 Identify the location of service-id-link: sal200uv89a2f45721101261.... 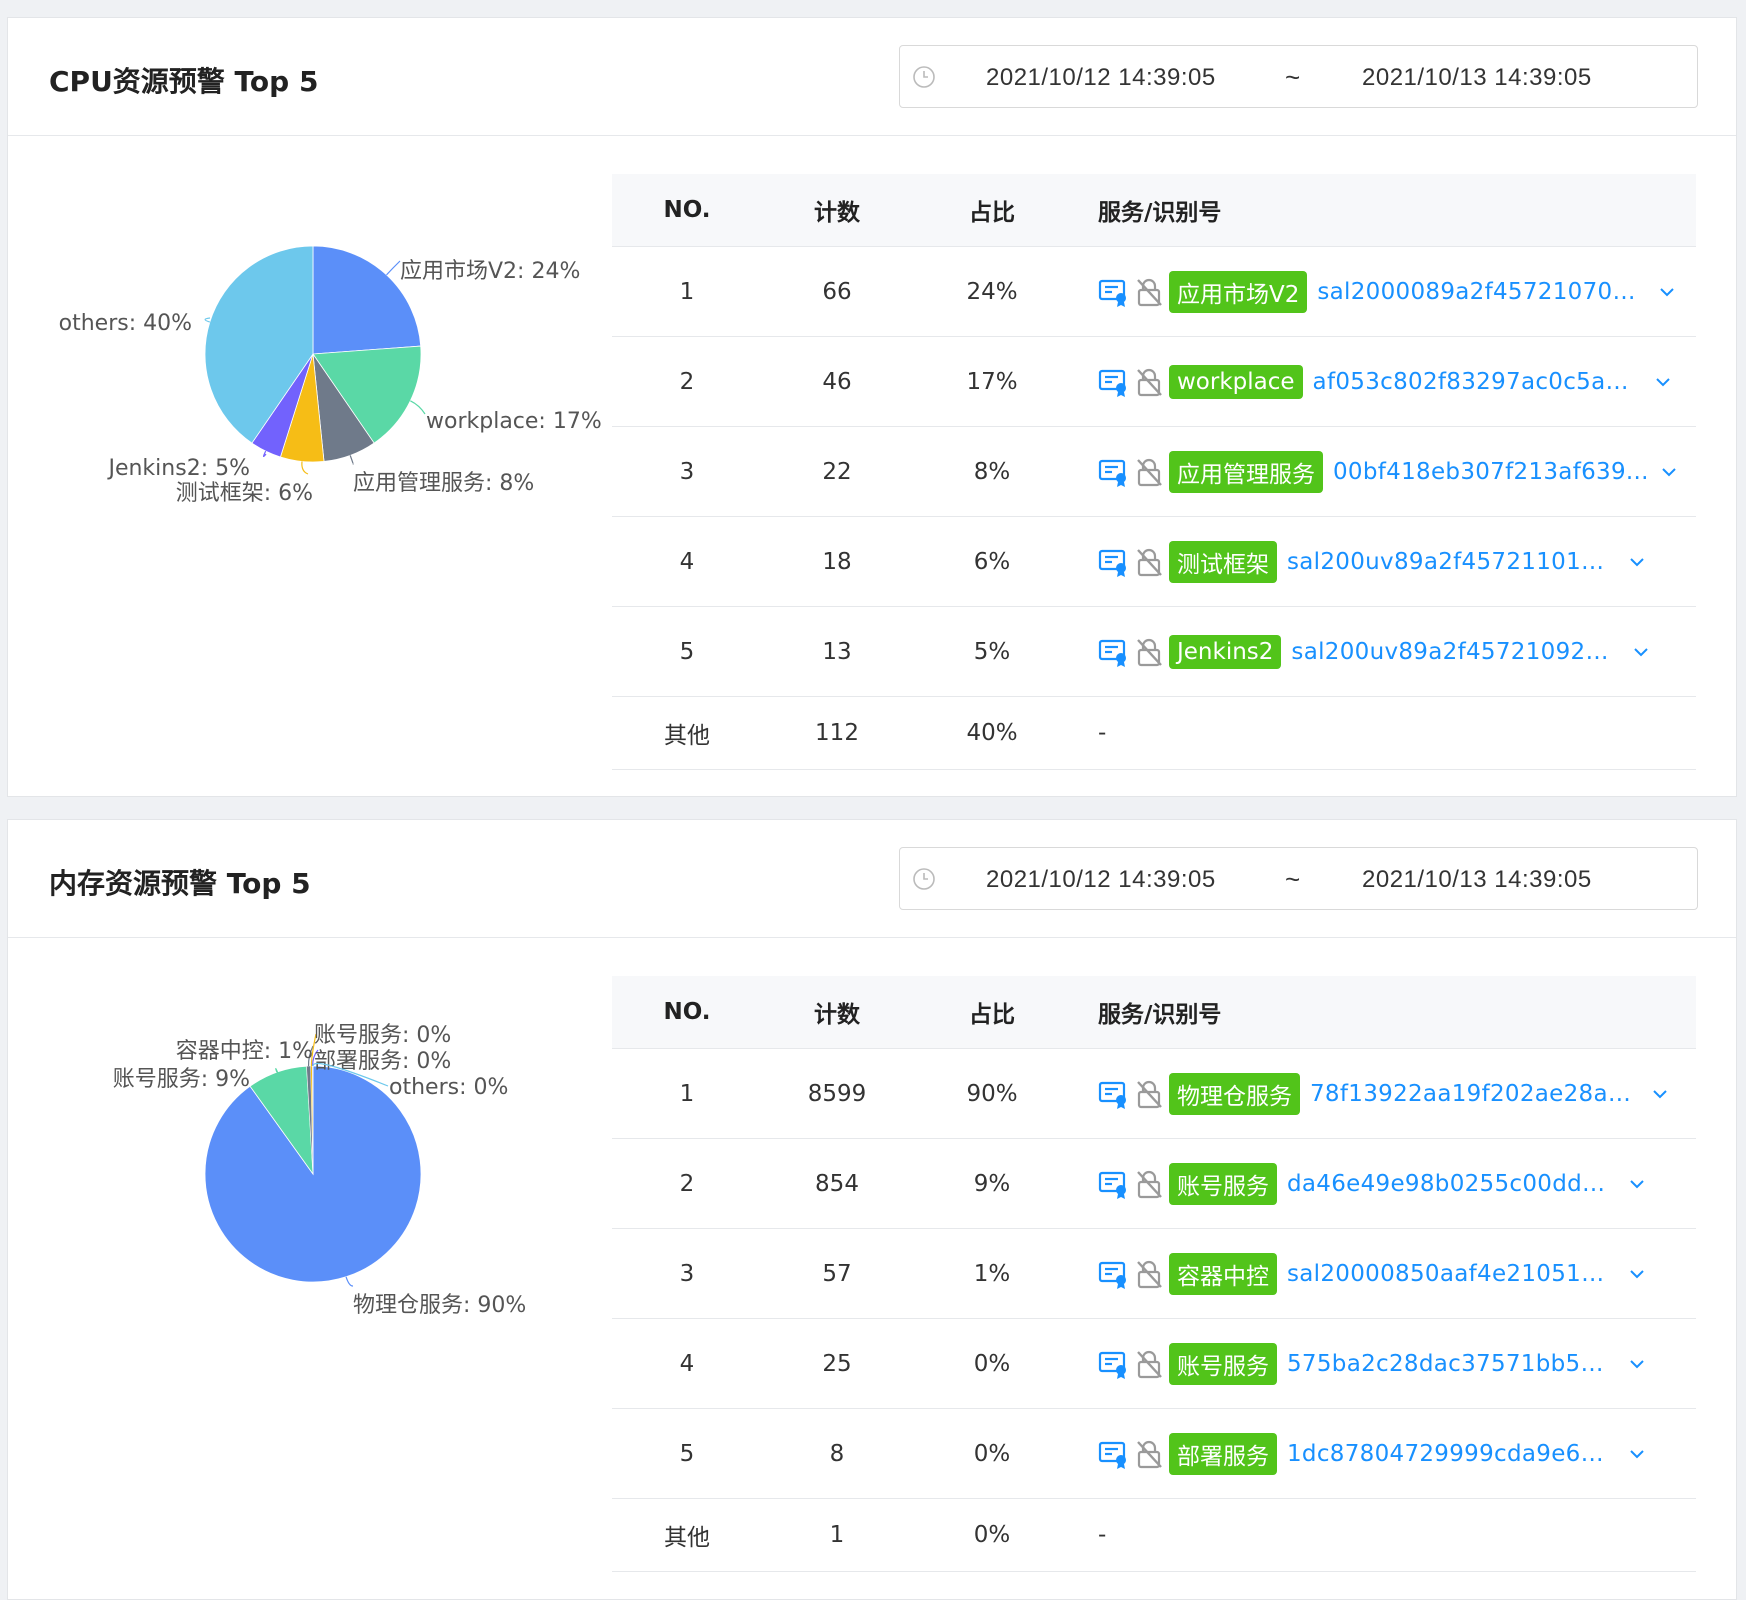
(1452, 562).